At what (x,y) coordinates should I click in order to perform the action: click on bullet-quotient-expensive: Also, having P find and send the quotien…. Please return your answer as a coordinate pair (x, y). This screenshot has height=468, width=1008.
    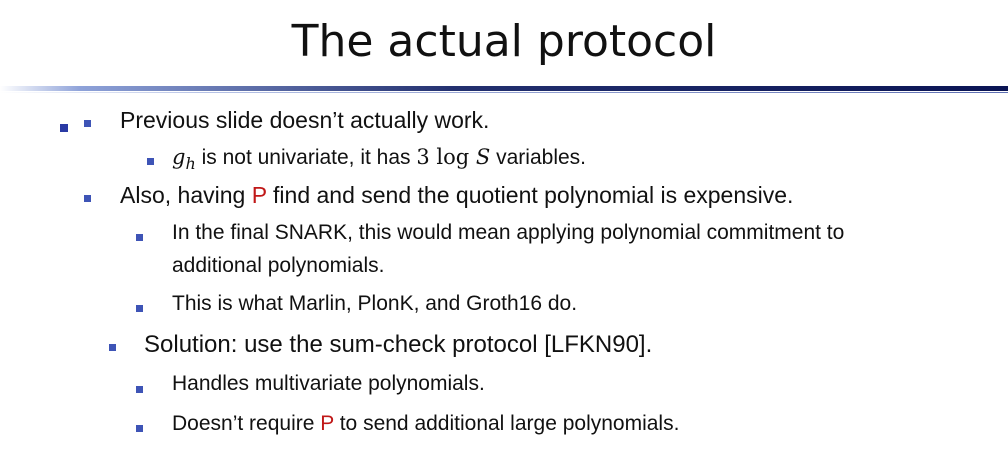
    Looking at the image, I should click on (457, 195).